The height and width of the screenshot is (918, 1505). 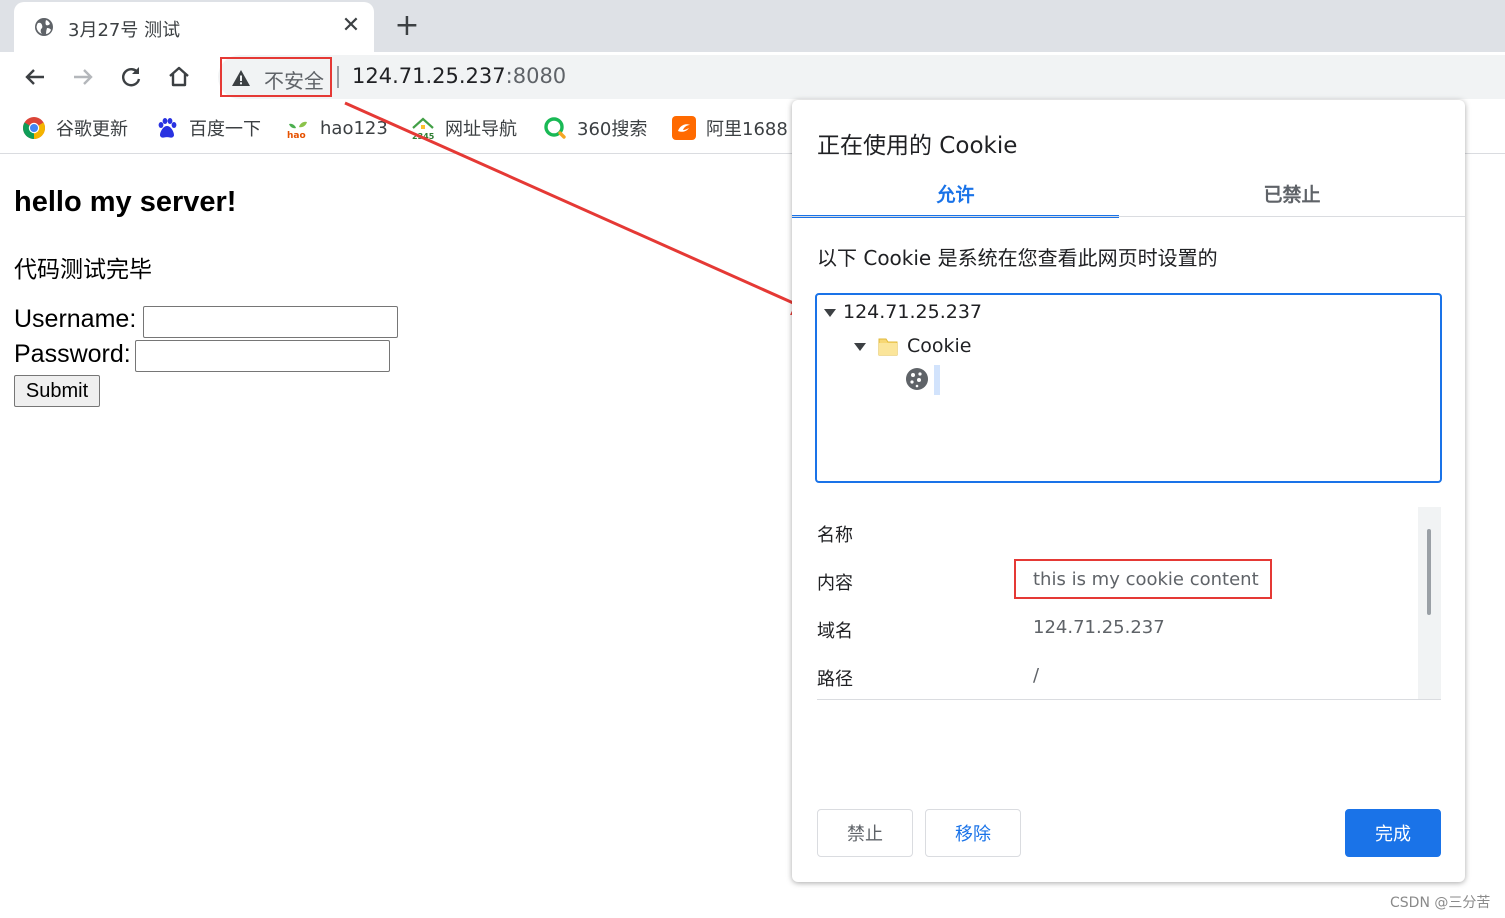 I want to click on detail-name-label: 名称, so click(x=835, y=535).